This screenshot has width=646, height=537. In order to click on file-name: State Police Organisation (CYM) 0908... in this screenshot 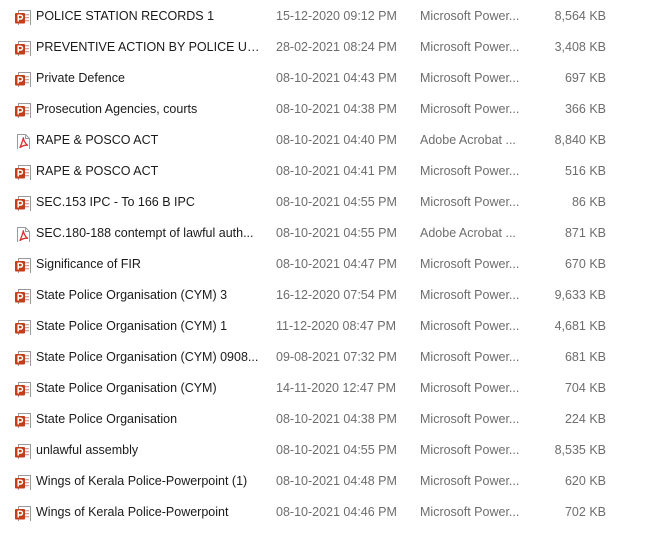, I will do `click(147, 357)`.